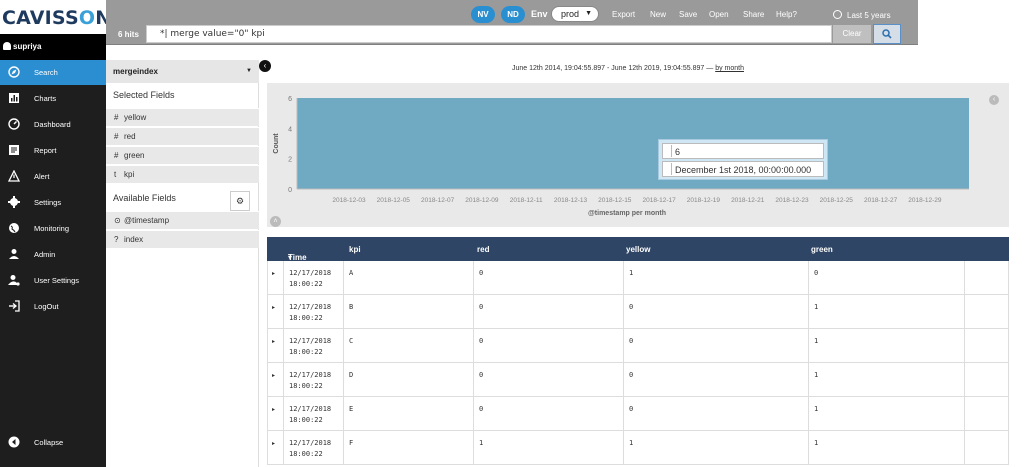 This screenshot has width=1024, height=467. I want to click on index-select: mergeindex ▼, so click(182, 71).